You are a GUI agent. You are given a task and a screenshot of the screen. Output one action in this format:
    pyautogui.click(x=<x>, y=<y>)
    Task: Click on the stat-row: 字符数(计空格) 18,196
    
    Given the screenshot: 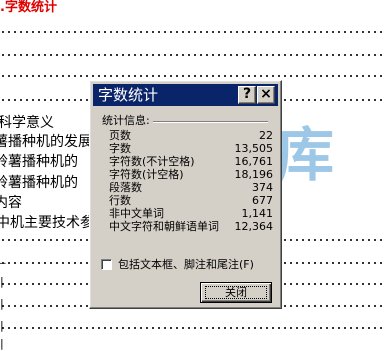 What is the action you would take?
    pyautogui.click(x=191, y=174)
    